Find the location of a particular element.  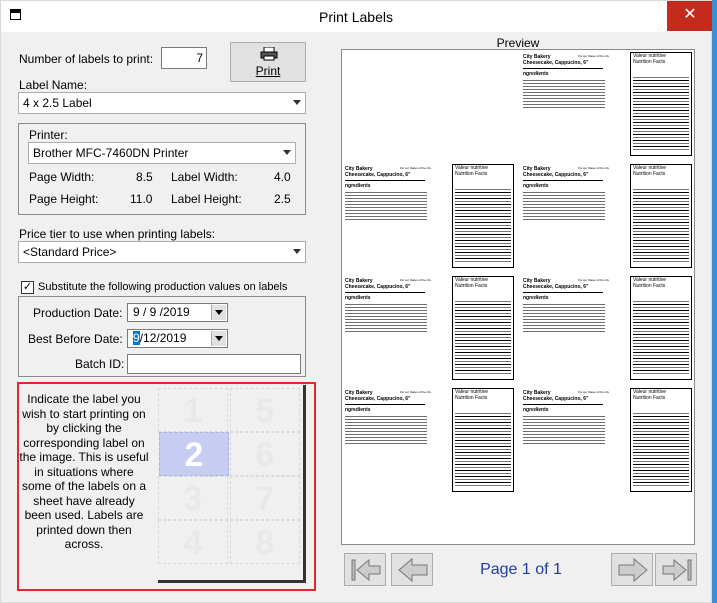

background-edge is located at coordinates (714, 301).